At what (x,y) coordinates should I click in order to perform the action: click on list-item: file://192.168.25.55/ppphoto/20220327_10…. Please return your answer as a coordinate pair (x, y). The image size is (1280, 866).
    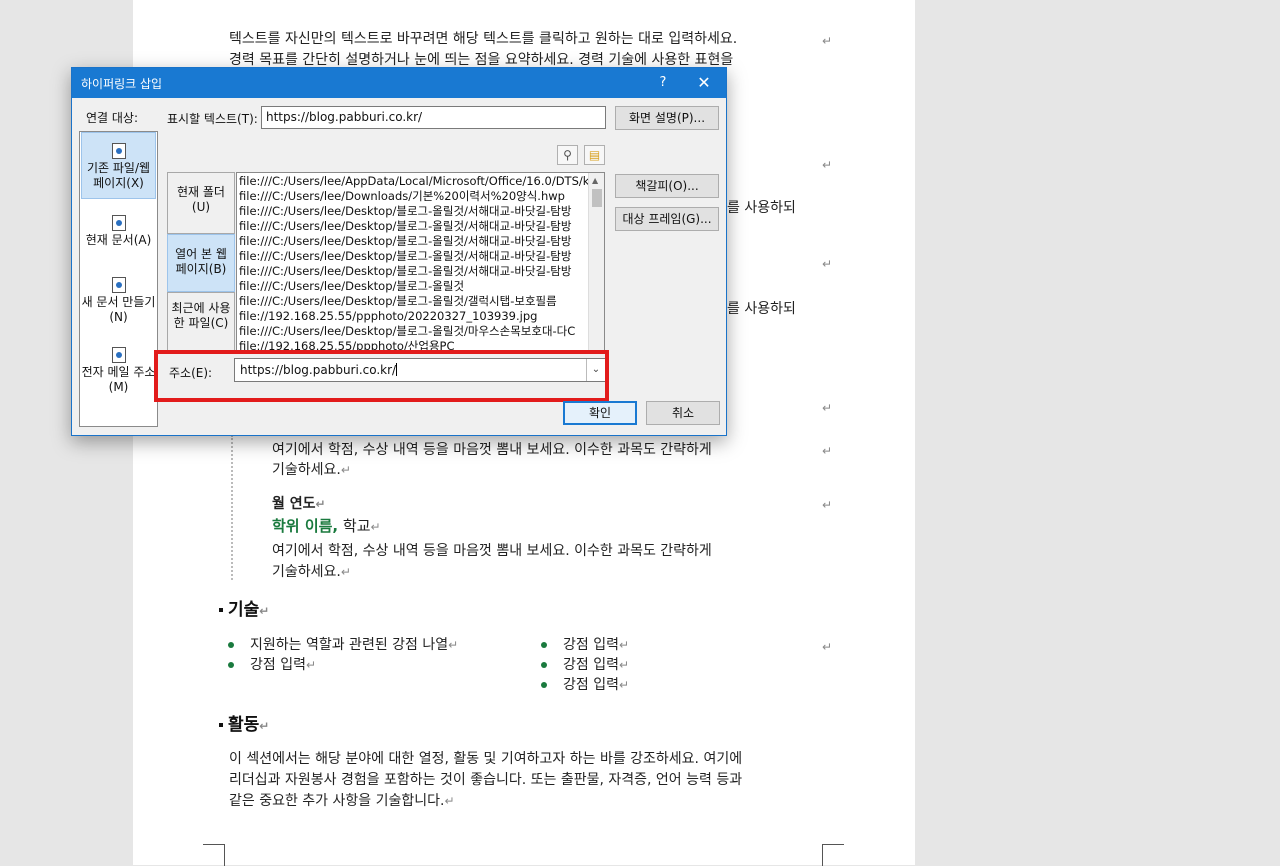
    Looking at the image, I should click on (388, 316).